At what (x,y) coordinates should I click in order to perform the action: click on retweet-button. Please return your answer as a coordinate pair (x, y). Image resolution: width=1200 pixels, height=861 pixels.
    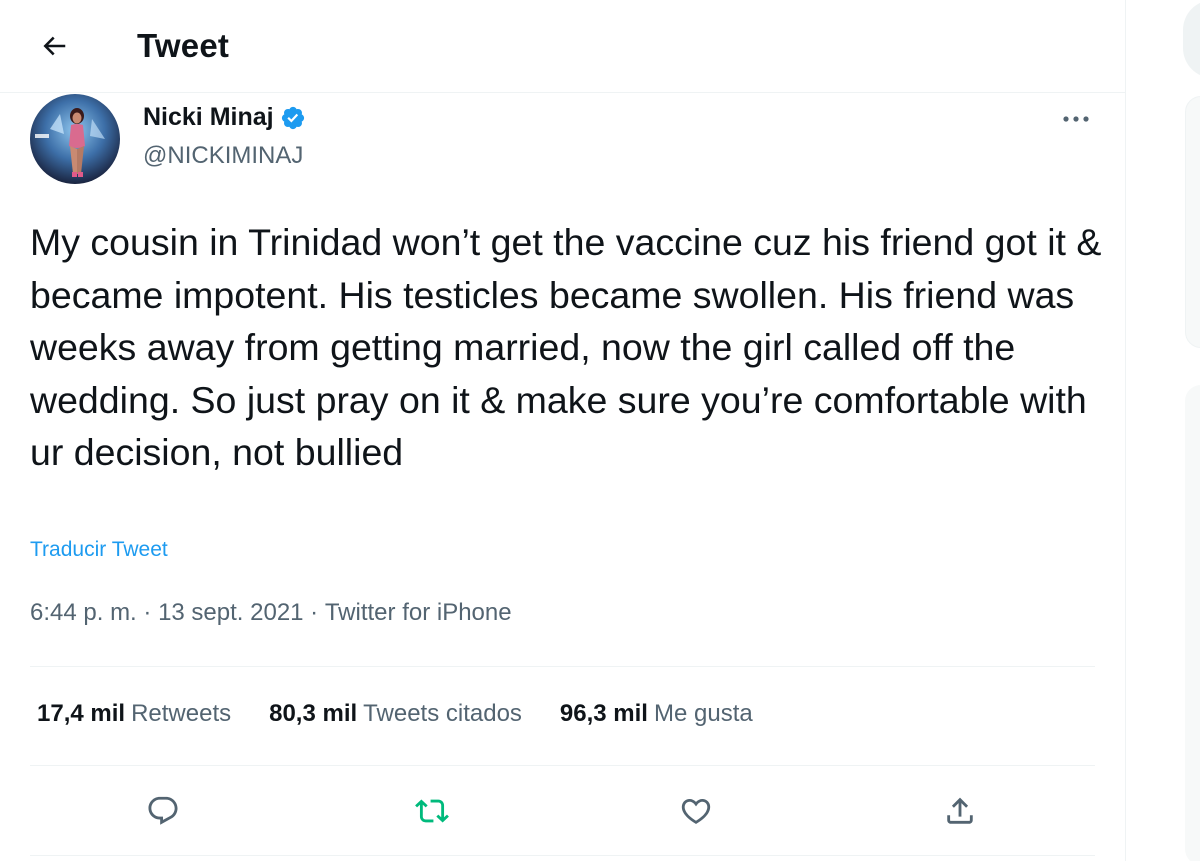
    Looking at the image, I should click on (432, 811).